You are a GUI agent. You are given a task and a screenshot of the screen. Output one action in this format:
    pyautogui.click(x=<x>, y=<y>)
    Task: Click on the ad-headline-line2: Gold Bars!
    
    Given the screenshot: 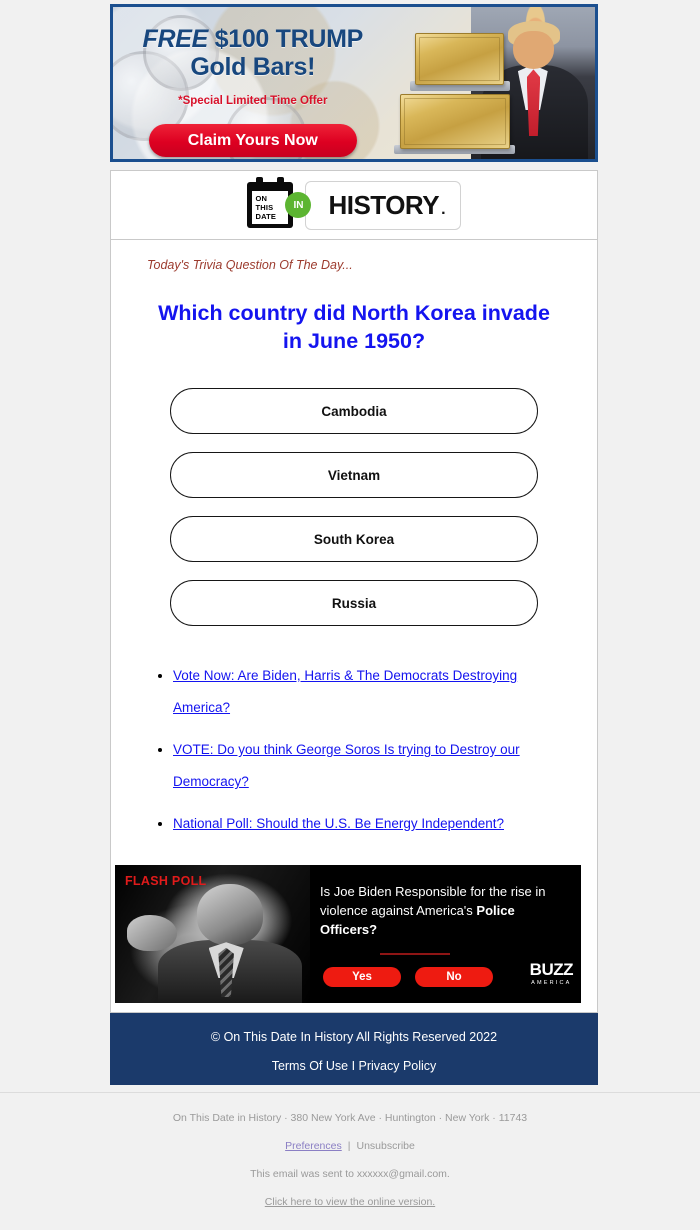 What is the action you would take?
    pyautogui.click(x=253, y=67)
    